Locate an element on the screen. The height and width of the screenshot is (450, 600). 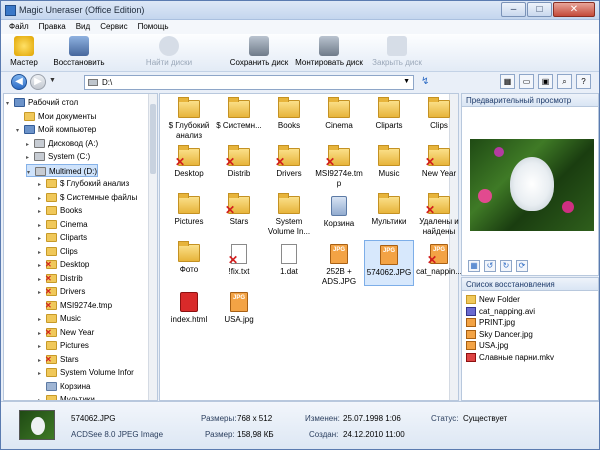
wizard-button: Мастер is located at coordinates (24, 53).